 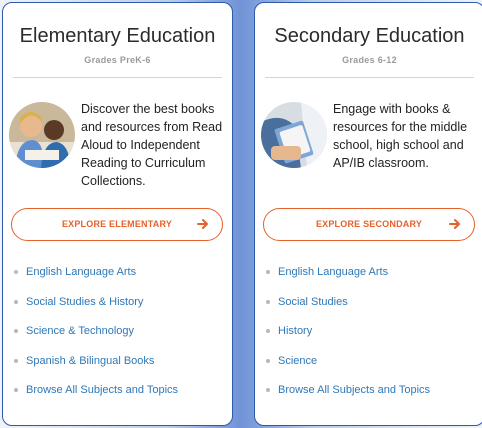 What do you see at coordinates (95, 369) in the screenshot?
I see `subject-link: Spanish & Bilingual Books` at bounding box center [95, 369].